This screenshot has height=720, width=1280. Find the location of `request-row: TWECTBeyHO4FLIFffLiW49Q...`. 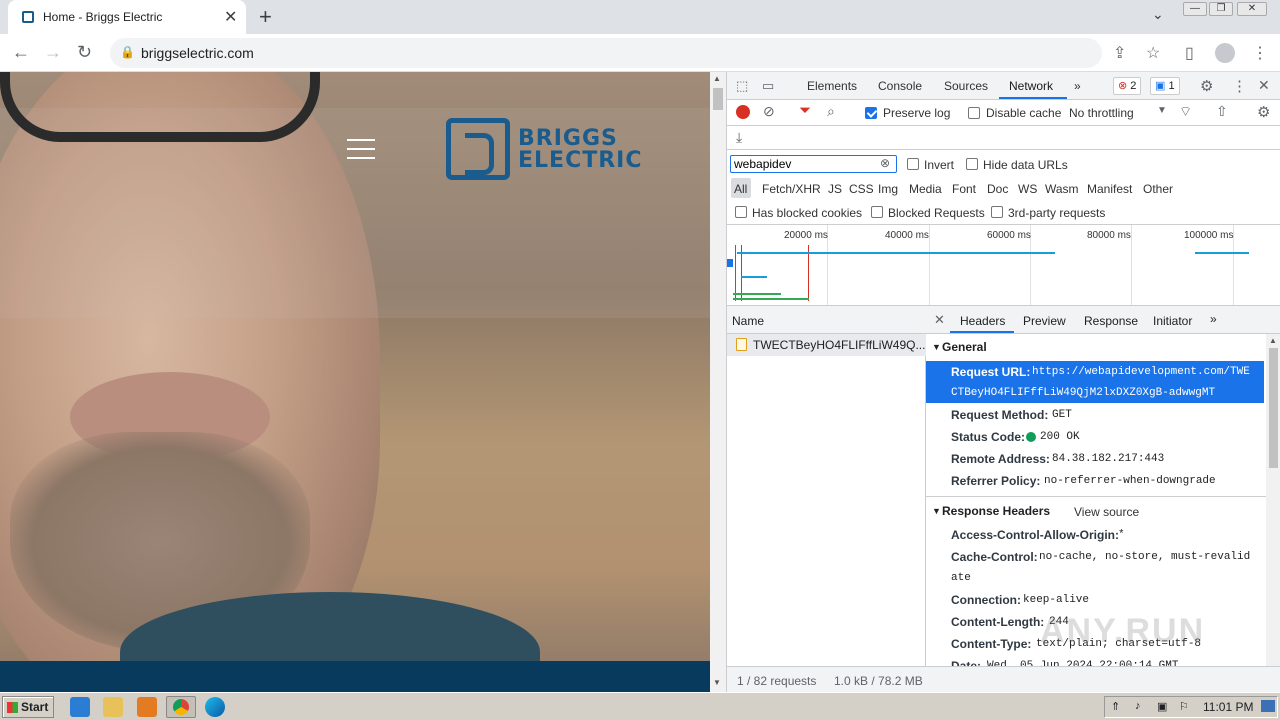

request-row: TWECTBeyHO4FLIFffLiW49Q... is located at coordinates (826, 345).